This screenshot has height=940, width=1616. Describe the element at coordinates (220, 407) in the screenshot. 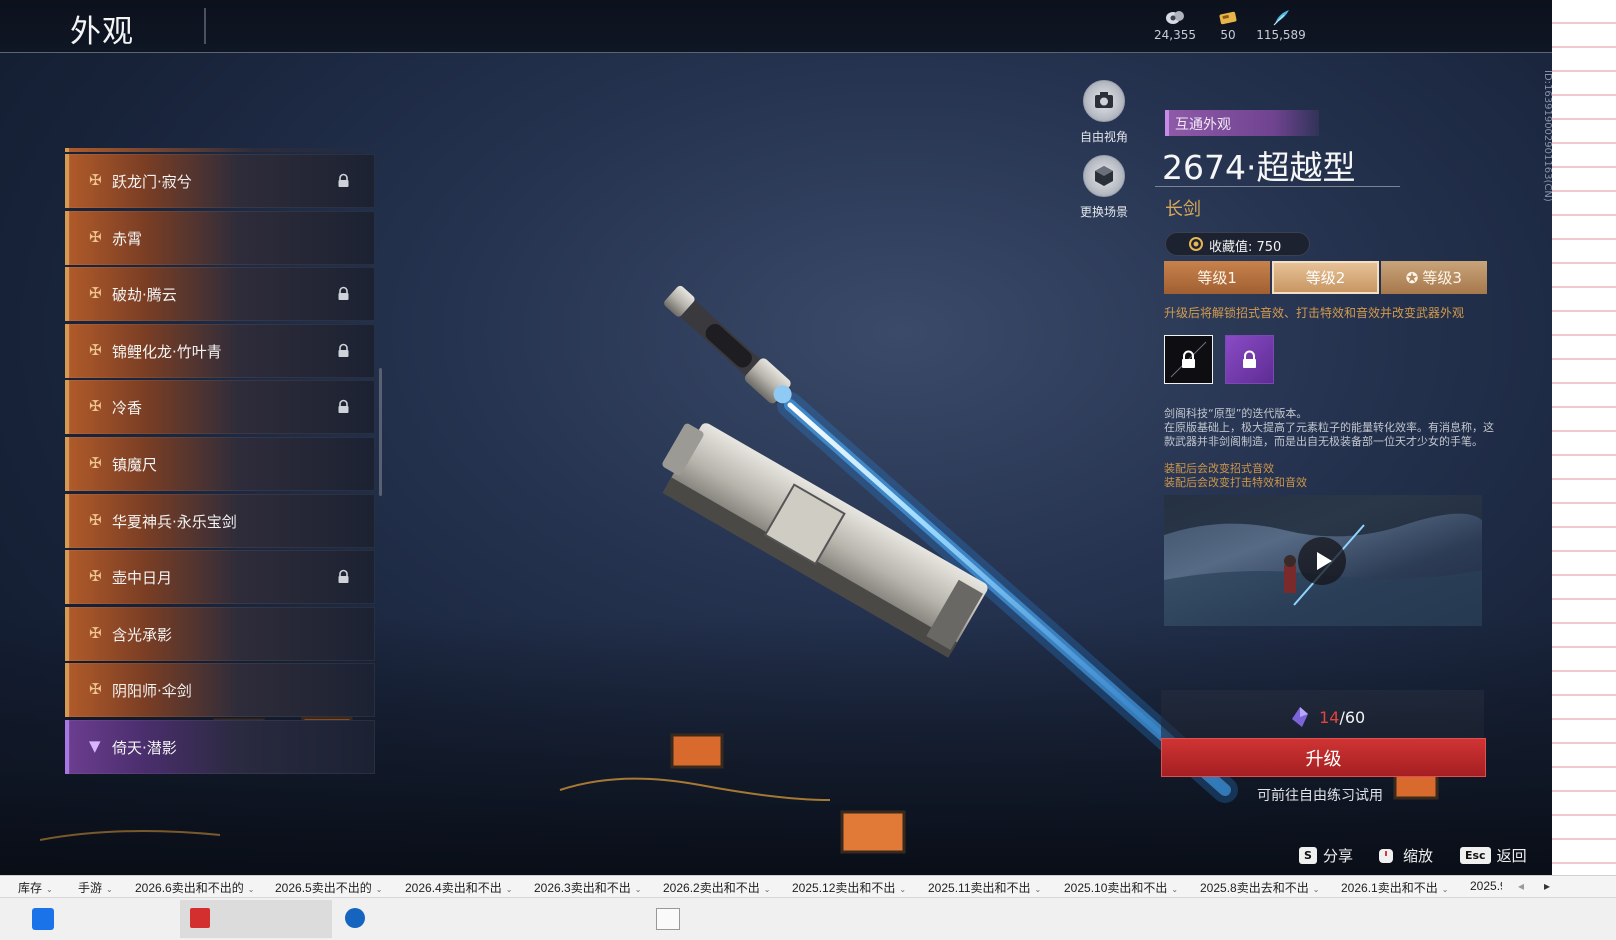

I see `list-item: ✠ 冷香` at that location.